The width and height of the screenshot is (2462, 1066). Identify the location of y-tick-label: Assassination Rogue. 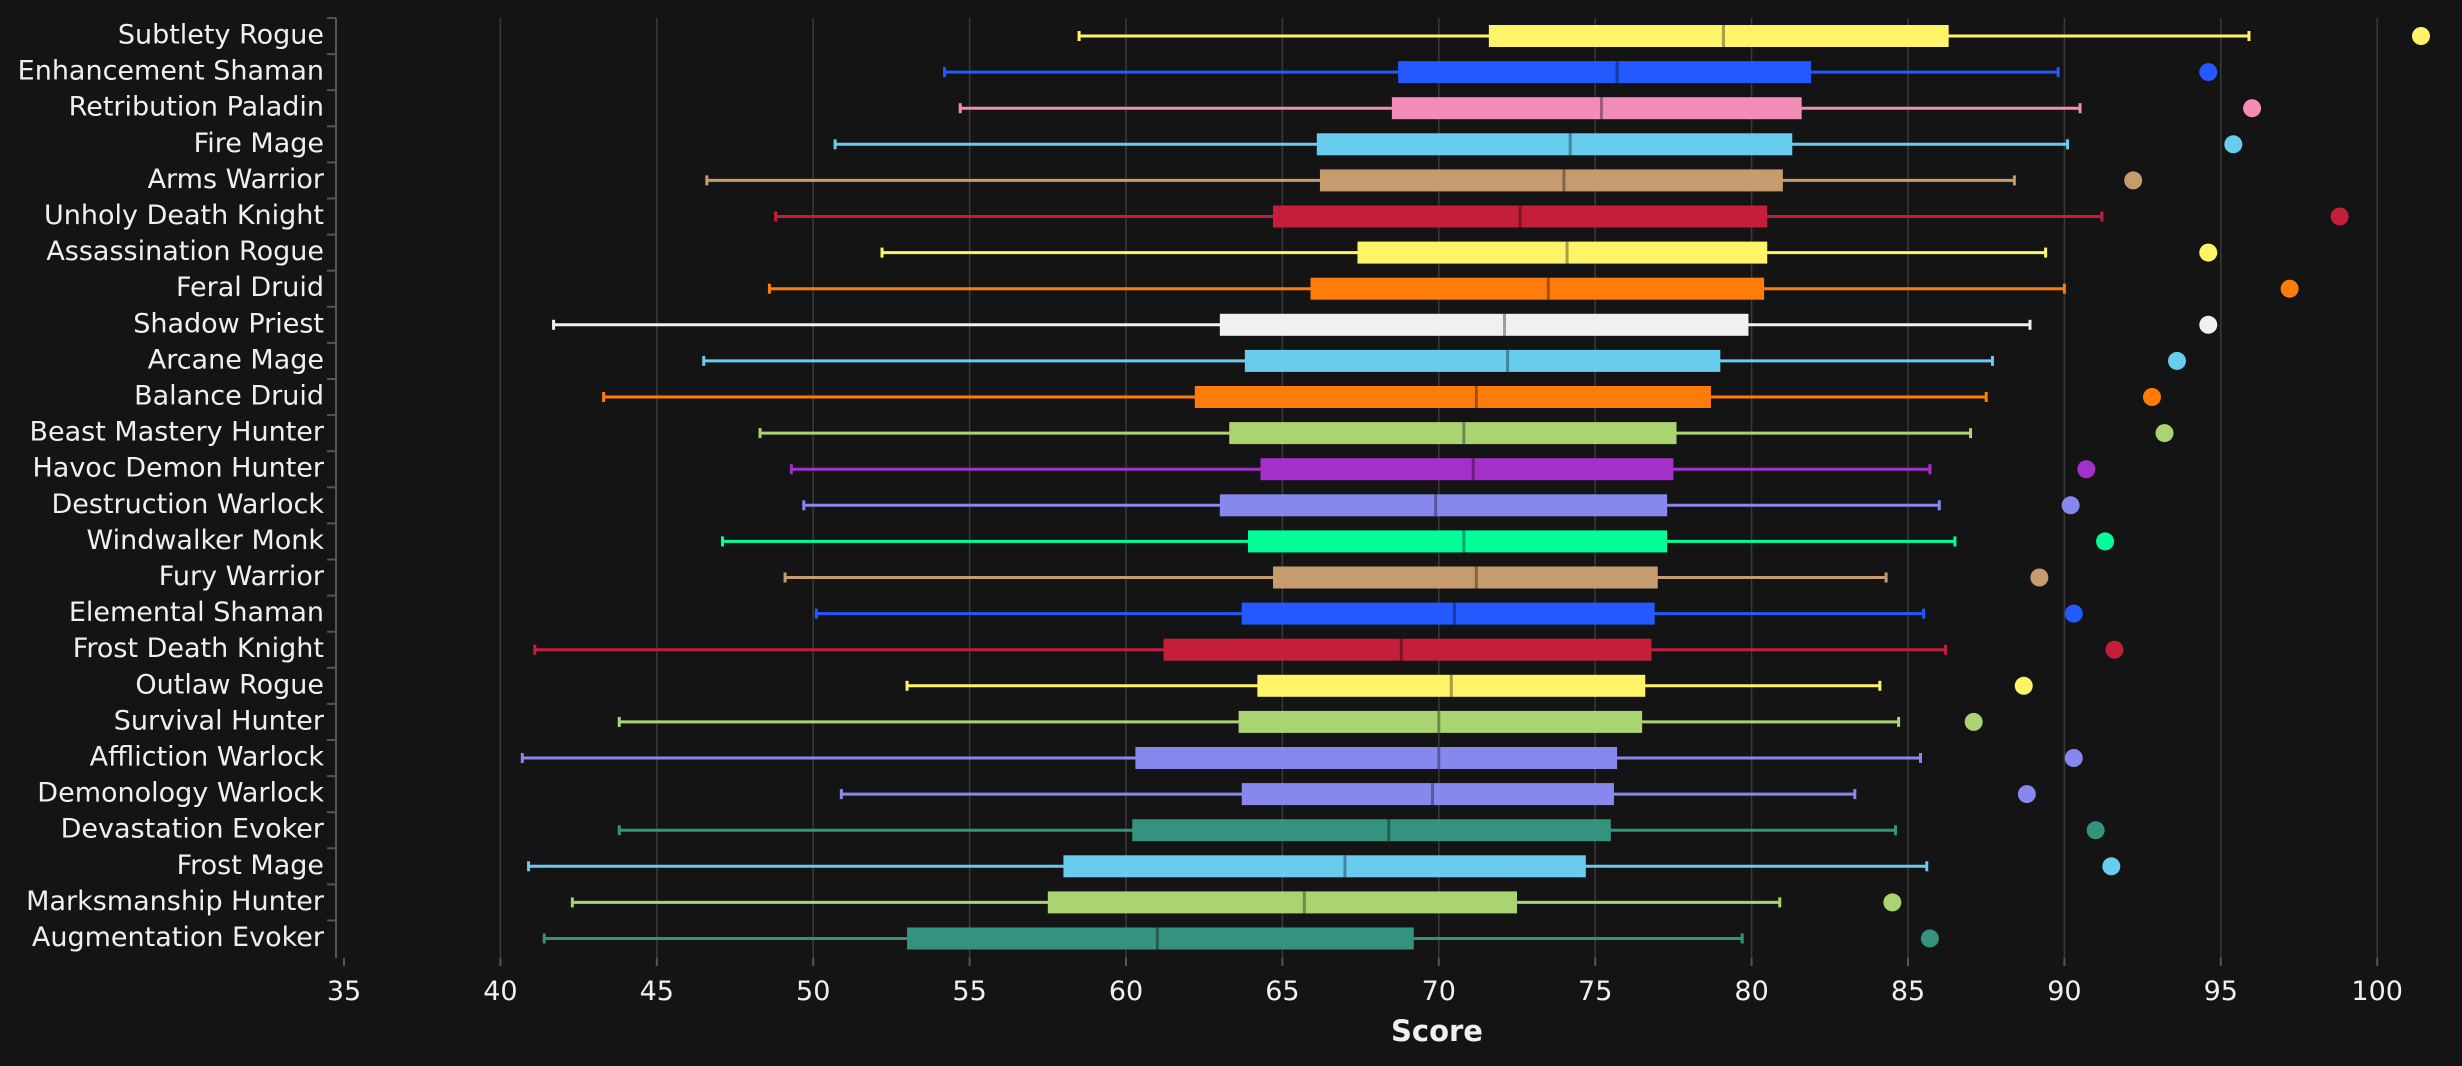
(185, 251).